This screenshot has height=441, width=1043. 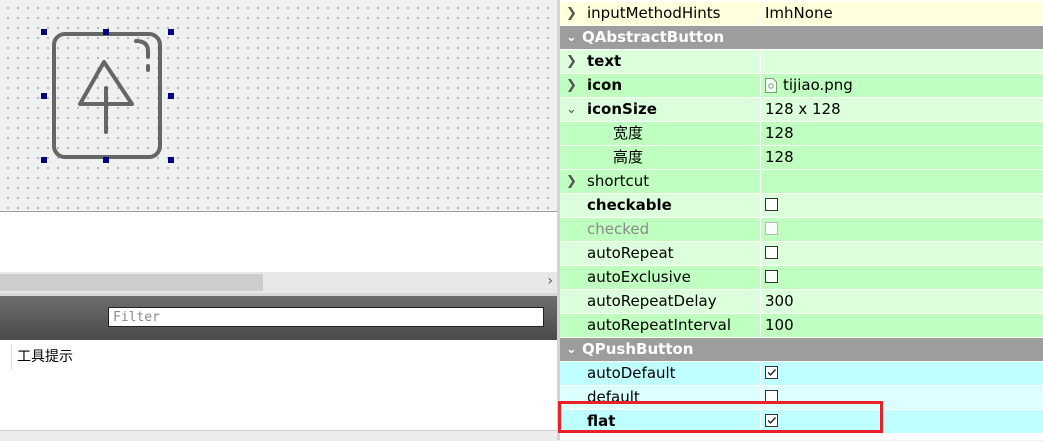 What do you see at coordinates (720, 417) in the screenshot?
I see `flat-highlight-box` at bounding box center [720, 417].